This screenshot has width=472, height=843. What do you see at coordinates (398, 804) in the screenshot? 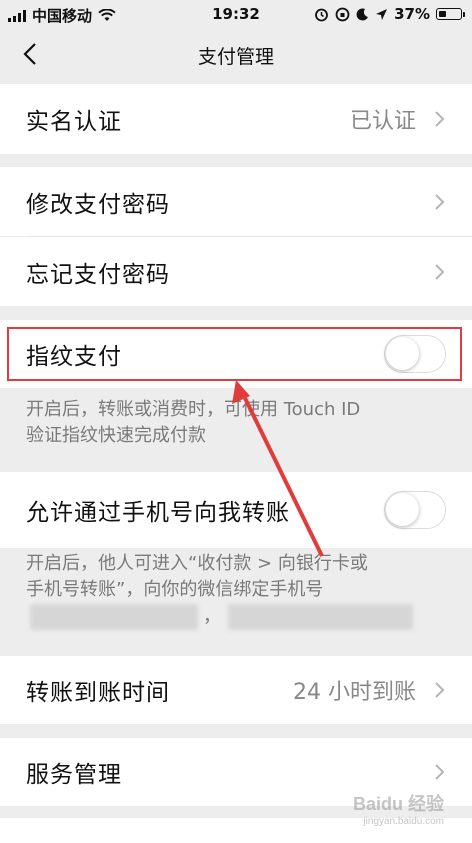
I see `watermark-text: Baidu 经验` at bounding box center [398, 804].